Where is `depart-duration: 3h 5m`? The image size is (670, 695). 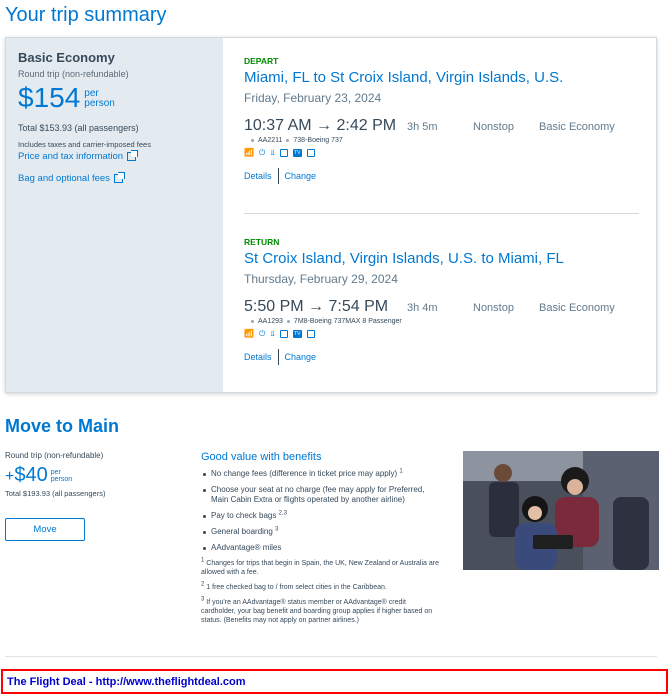 depart-duration: 3h 5m is located at coordinates (422, 127).